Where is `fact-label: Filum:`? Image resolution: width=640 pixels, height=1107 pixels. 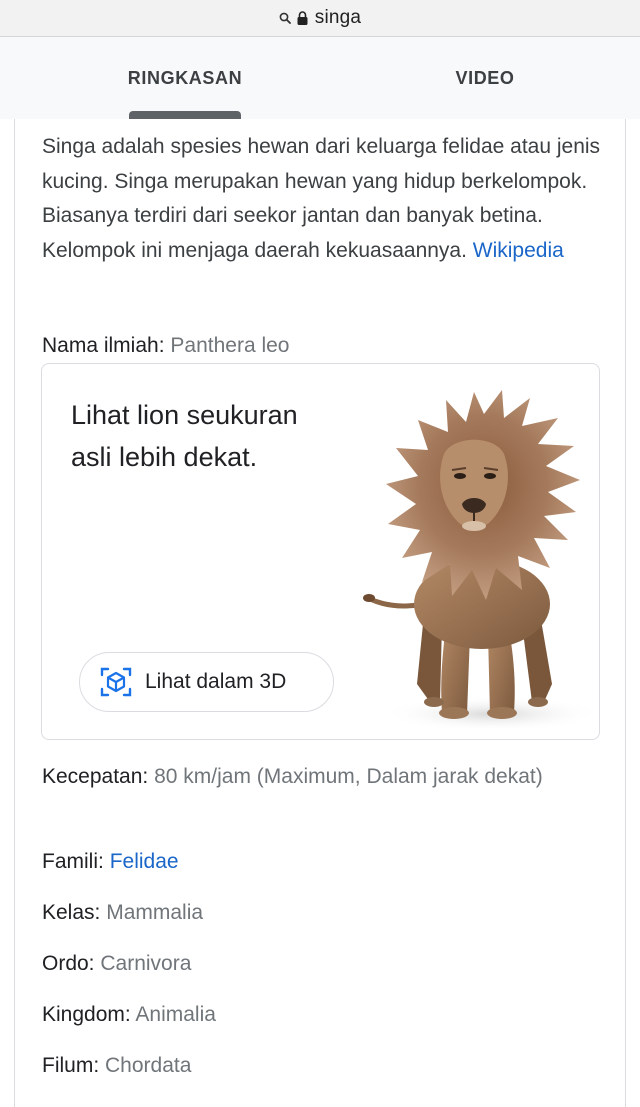
fact-label: Filum: is located at coordinates (71, 1065).